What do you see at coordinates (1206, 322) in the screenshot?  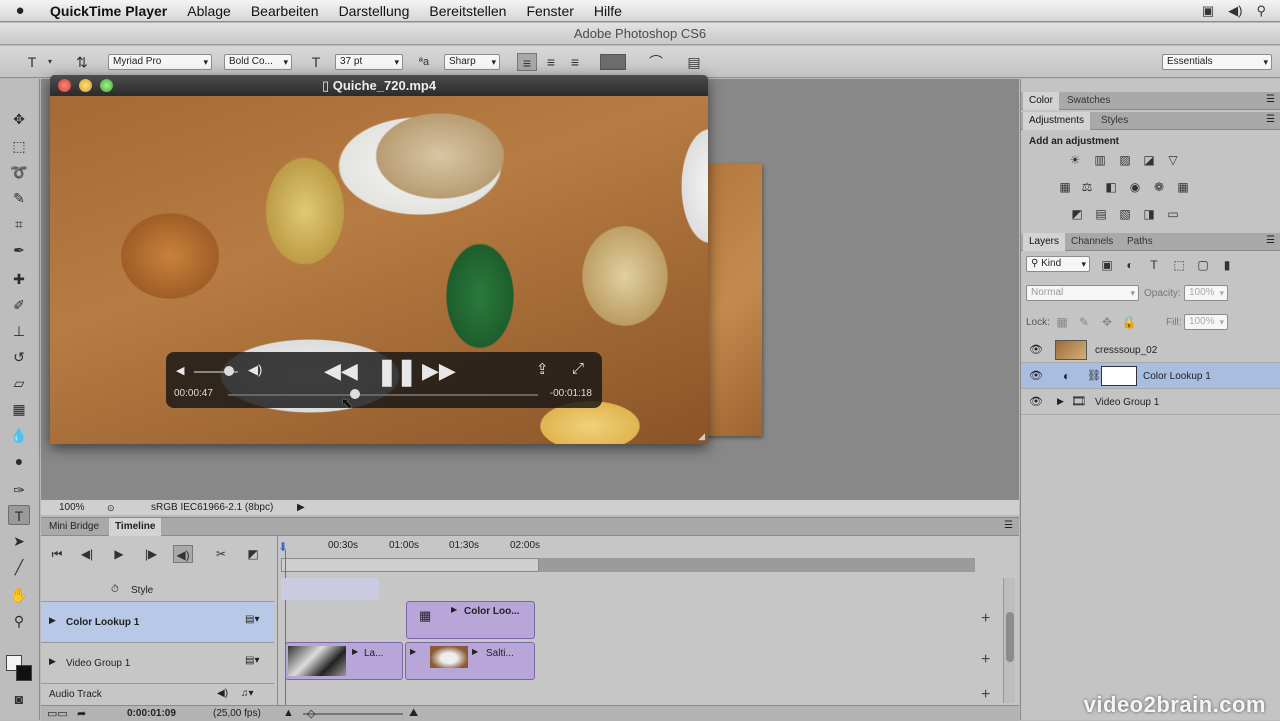 I see `fill-input: 100%` at bounding box center [1206, 322].